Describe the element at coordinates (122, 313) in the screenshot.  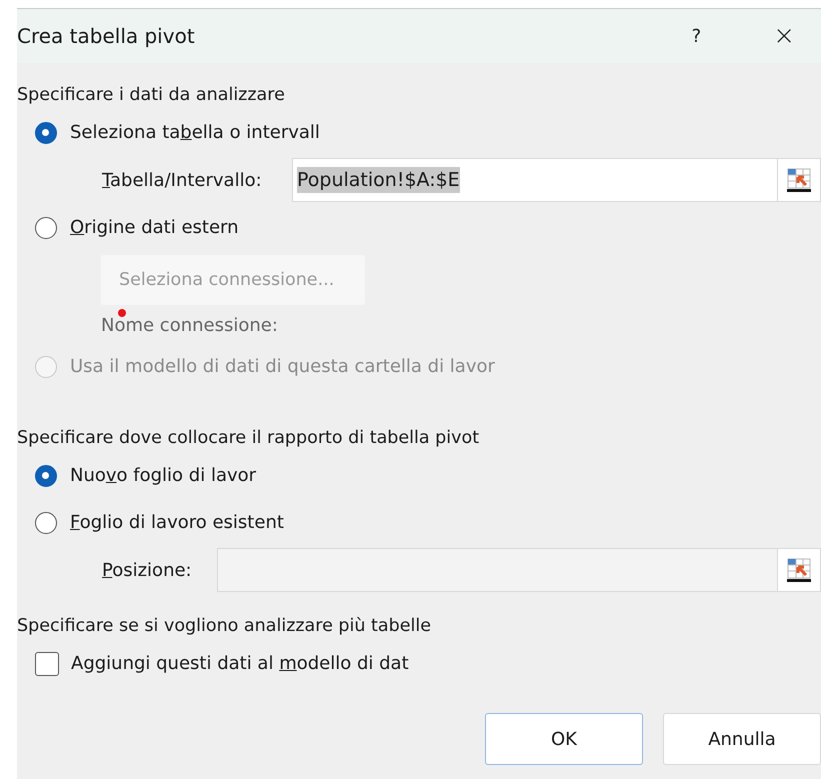
I see `pointer-dot` at that location.